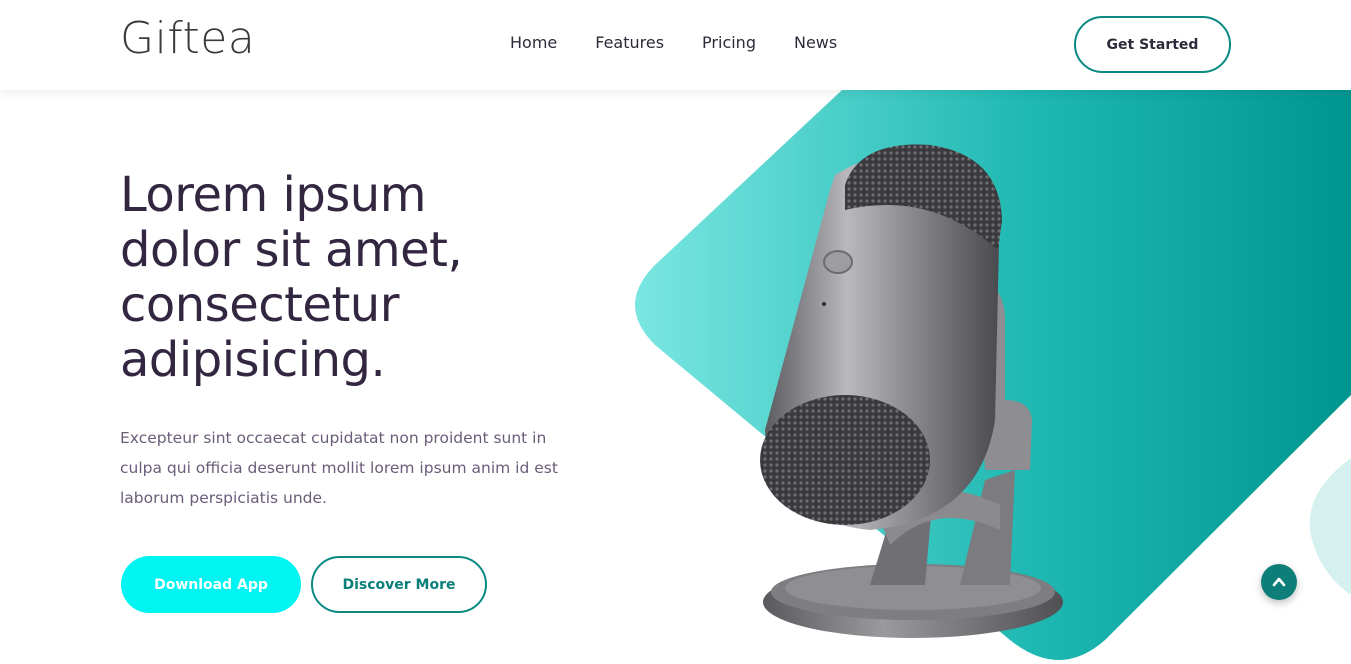 The image size is (1351, 664). What do you see at coordinates (692, 43) in the screenshot?
I see `main-nav: Home Features Pricing News` at bounding box center [692, 43].